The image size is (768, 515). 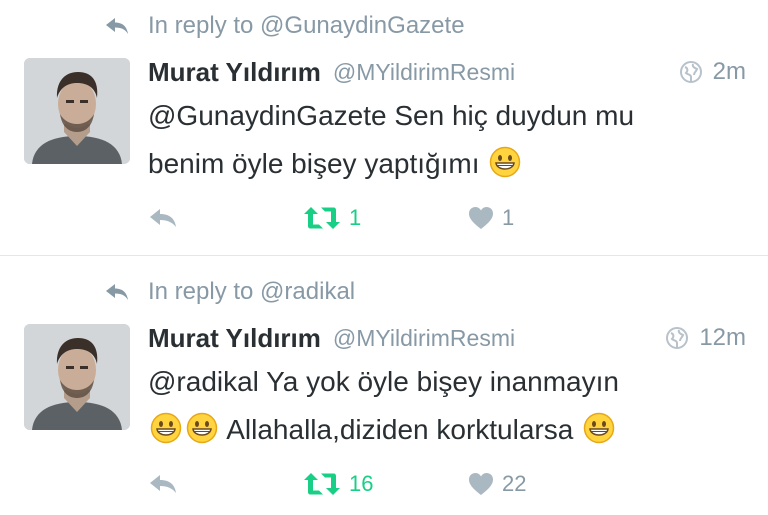 What do you see at coordinates (508, 217) in the screenshot?
I see `like-count: 1` at bounding box center [508, 217].